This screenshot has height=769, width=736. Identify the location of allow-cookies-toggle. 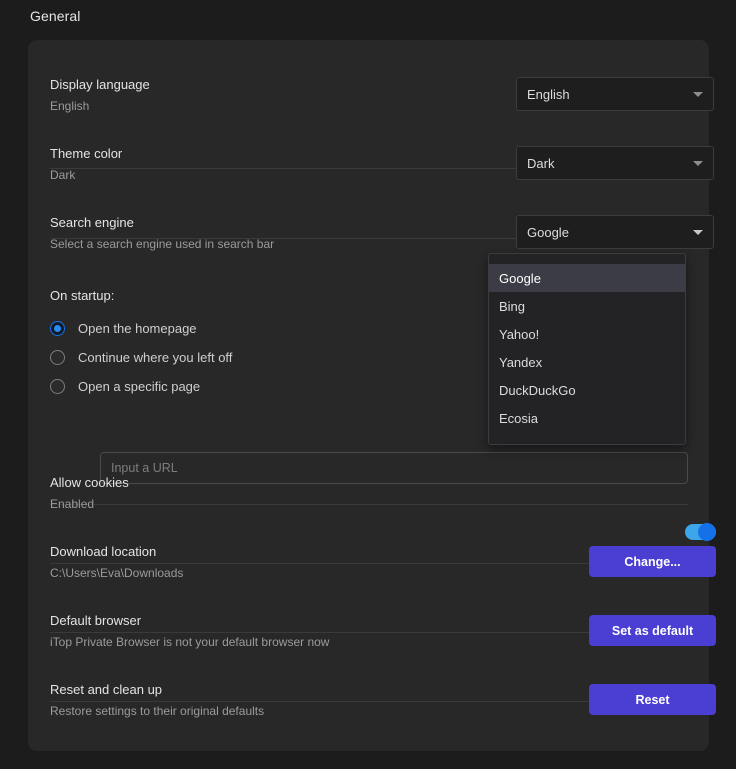
(700, 532).